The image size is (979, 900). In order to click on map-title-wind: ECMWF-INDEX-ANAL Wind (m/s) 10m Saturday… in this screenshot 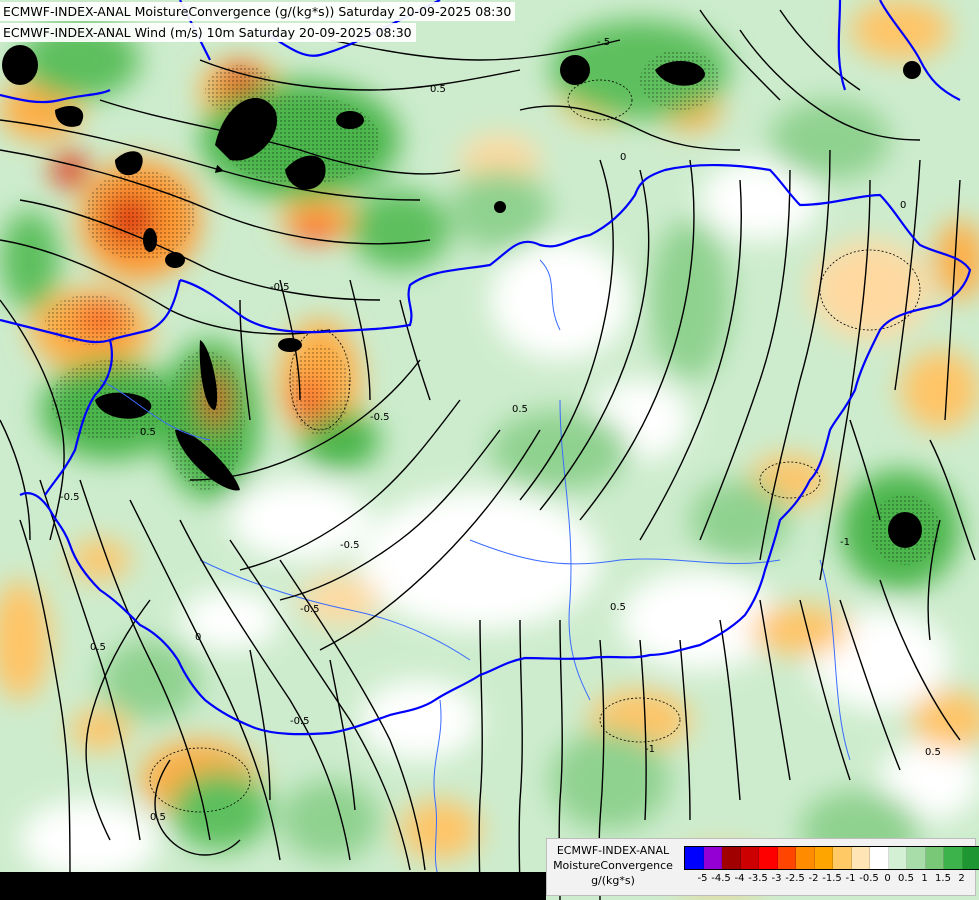, I will do `click(208, 32)`.